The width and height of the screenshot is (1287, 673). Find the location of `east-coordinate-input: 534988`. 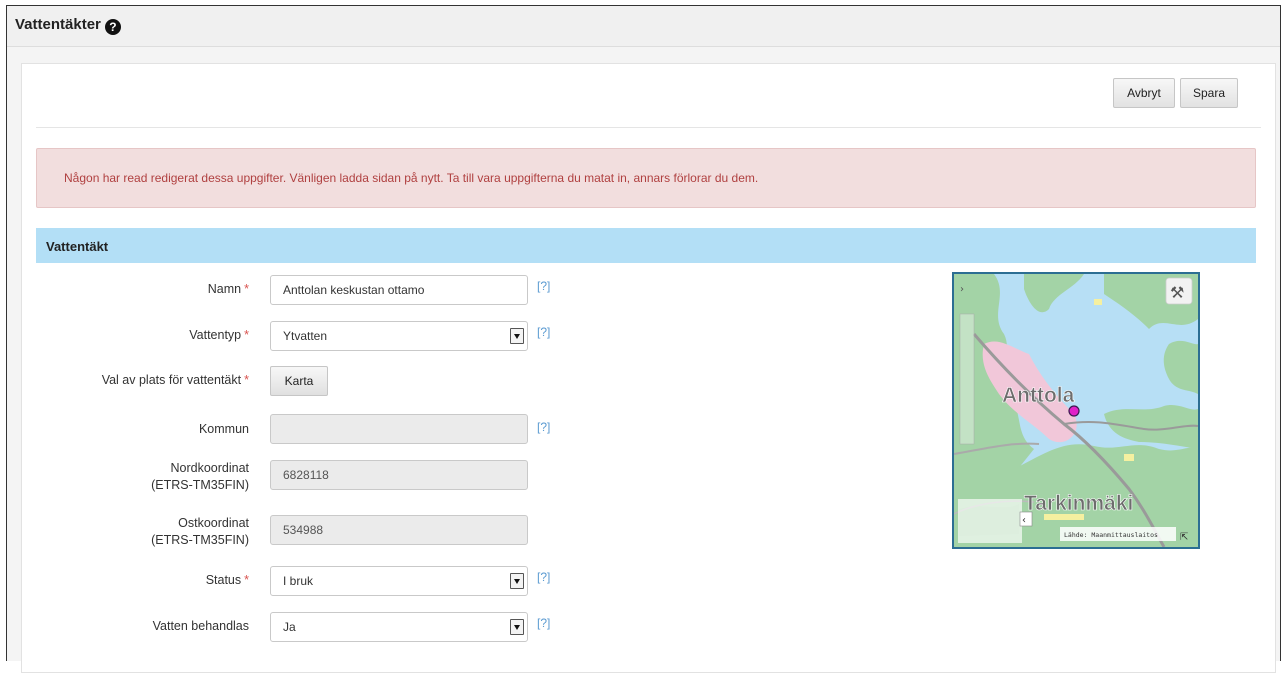

east-coordinate-input: 534988 is located at coordinates (399, 530).